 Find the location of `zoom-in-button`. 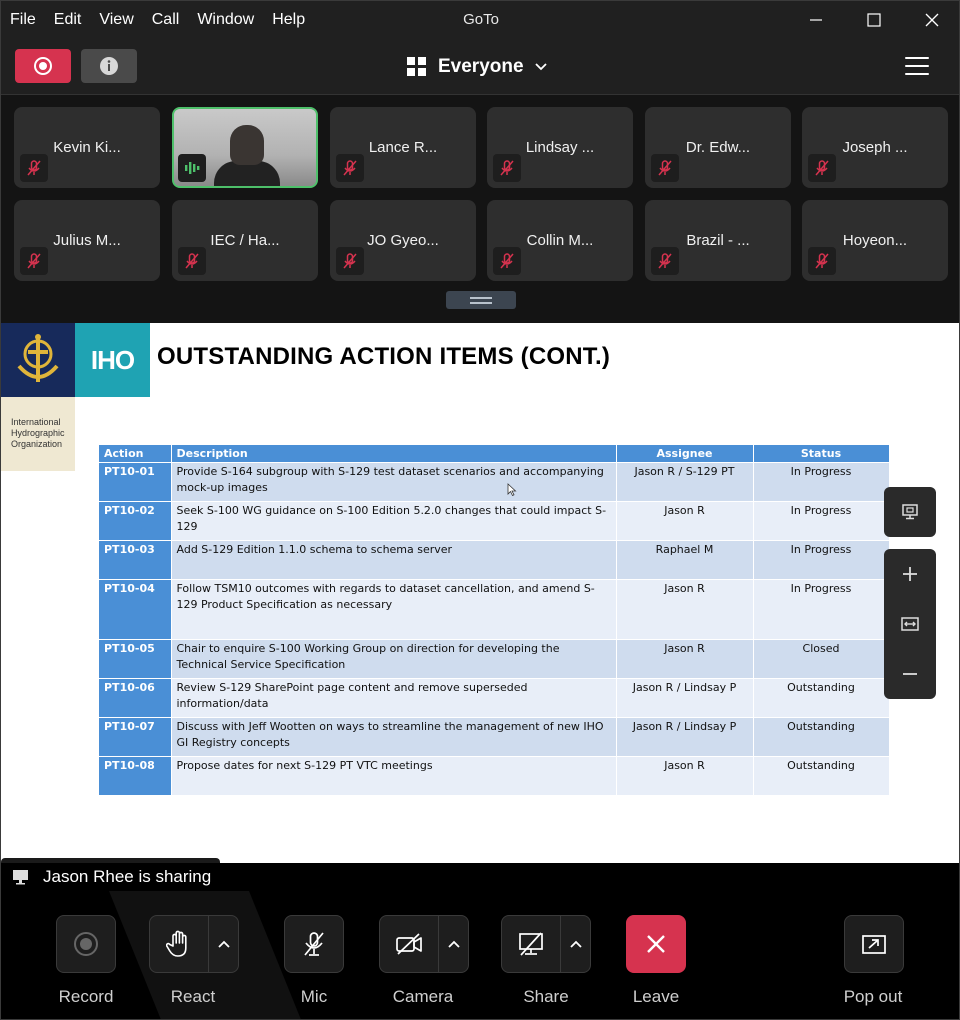

zoom-in-button is located at coordinates (910, 574).